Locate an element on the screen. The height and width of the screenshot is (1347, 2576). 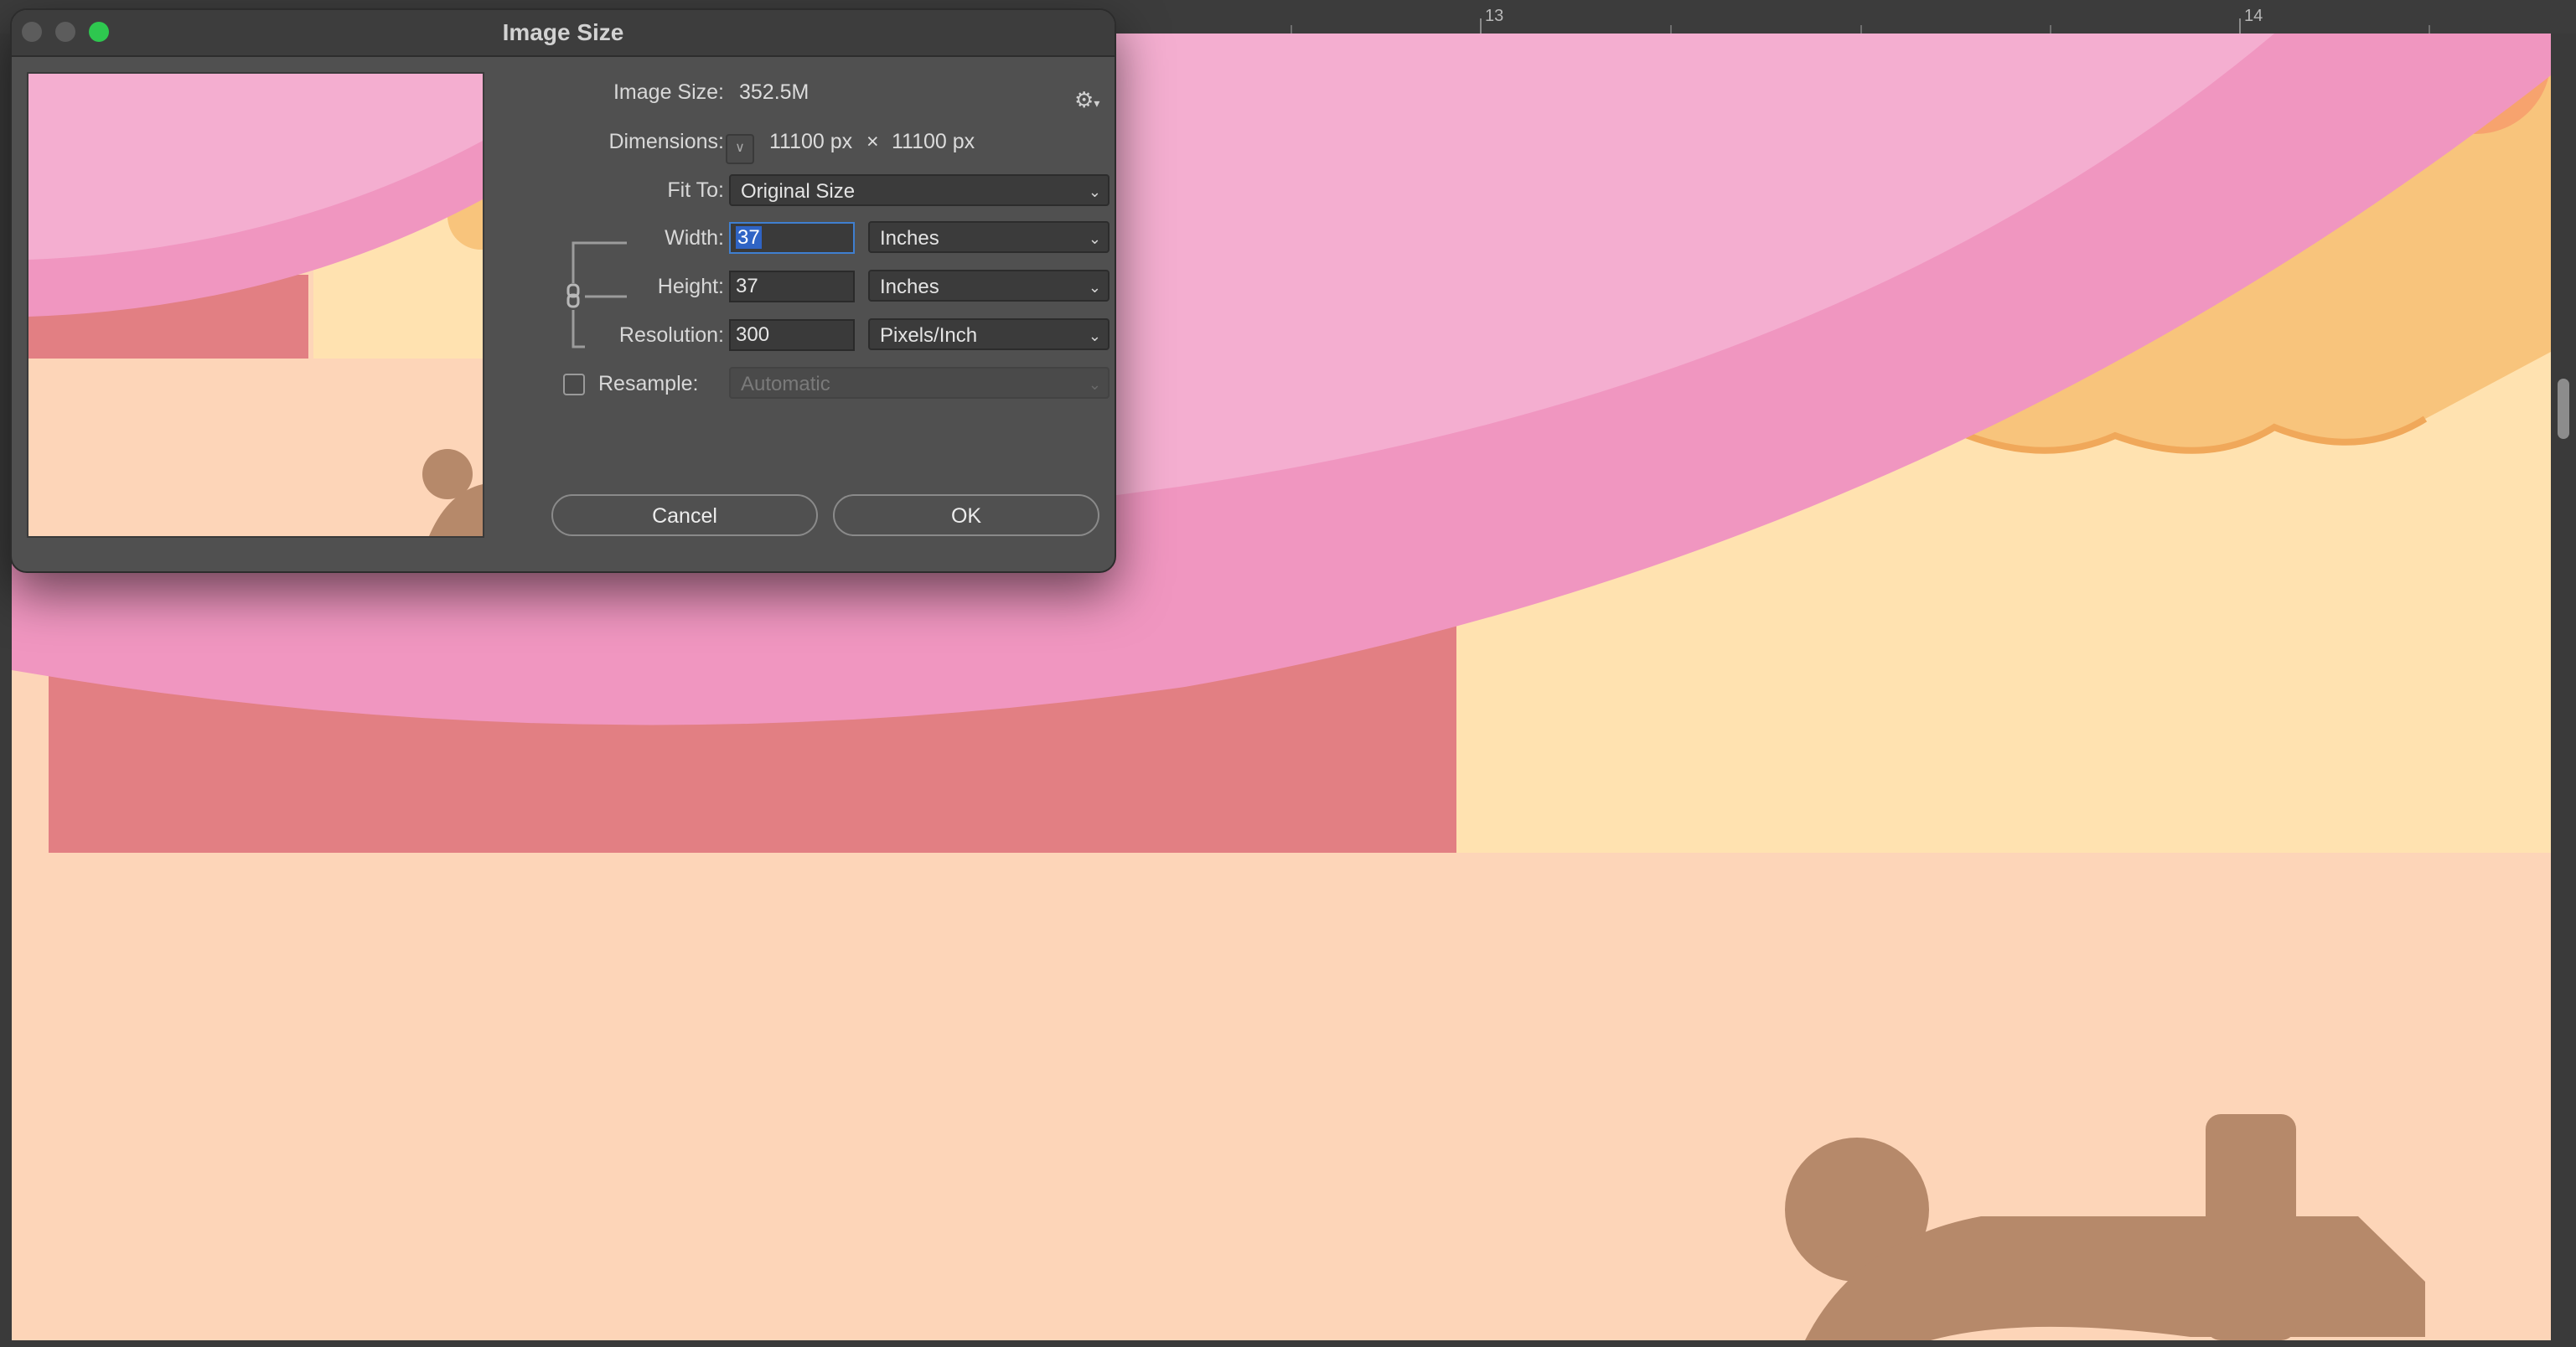
cancel-button: Cancel is located at coordinates (684, 515).